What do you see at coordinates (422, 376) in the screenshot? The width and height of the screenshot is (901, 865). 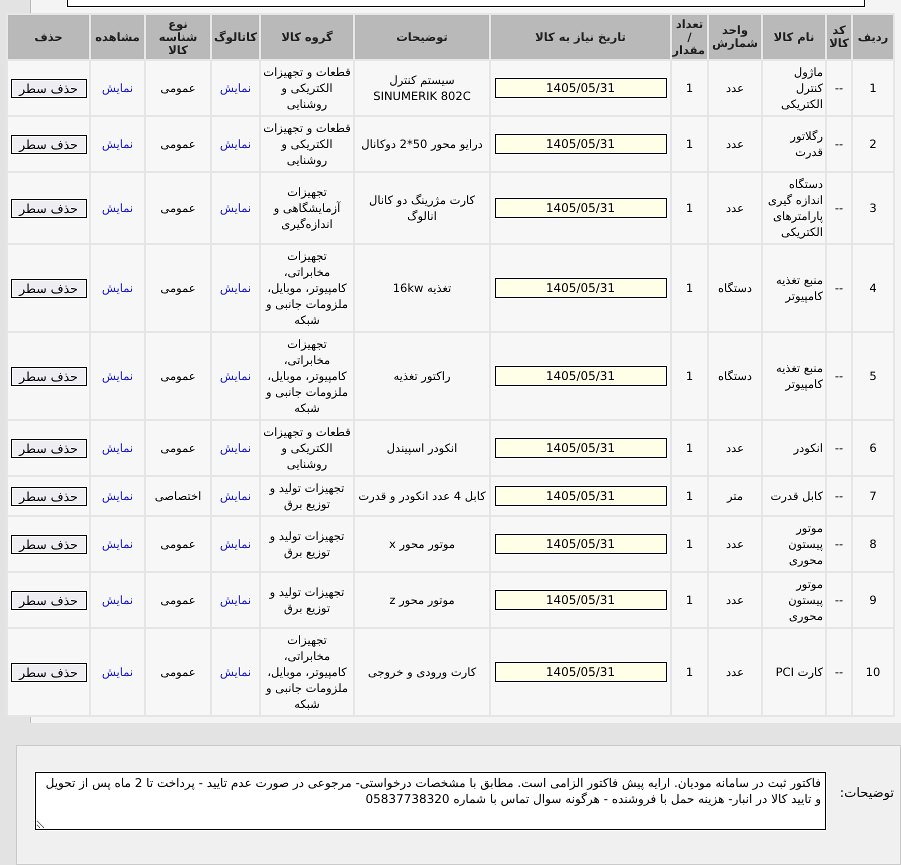 I see `table-cell: راکتور تغذیه` at bounding box center [422, 376].